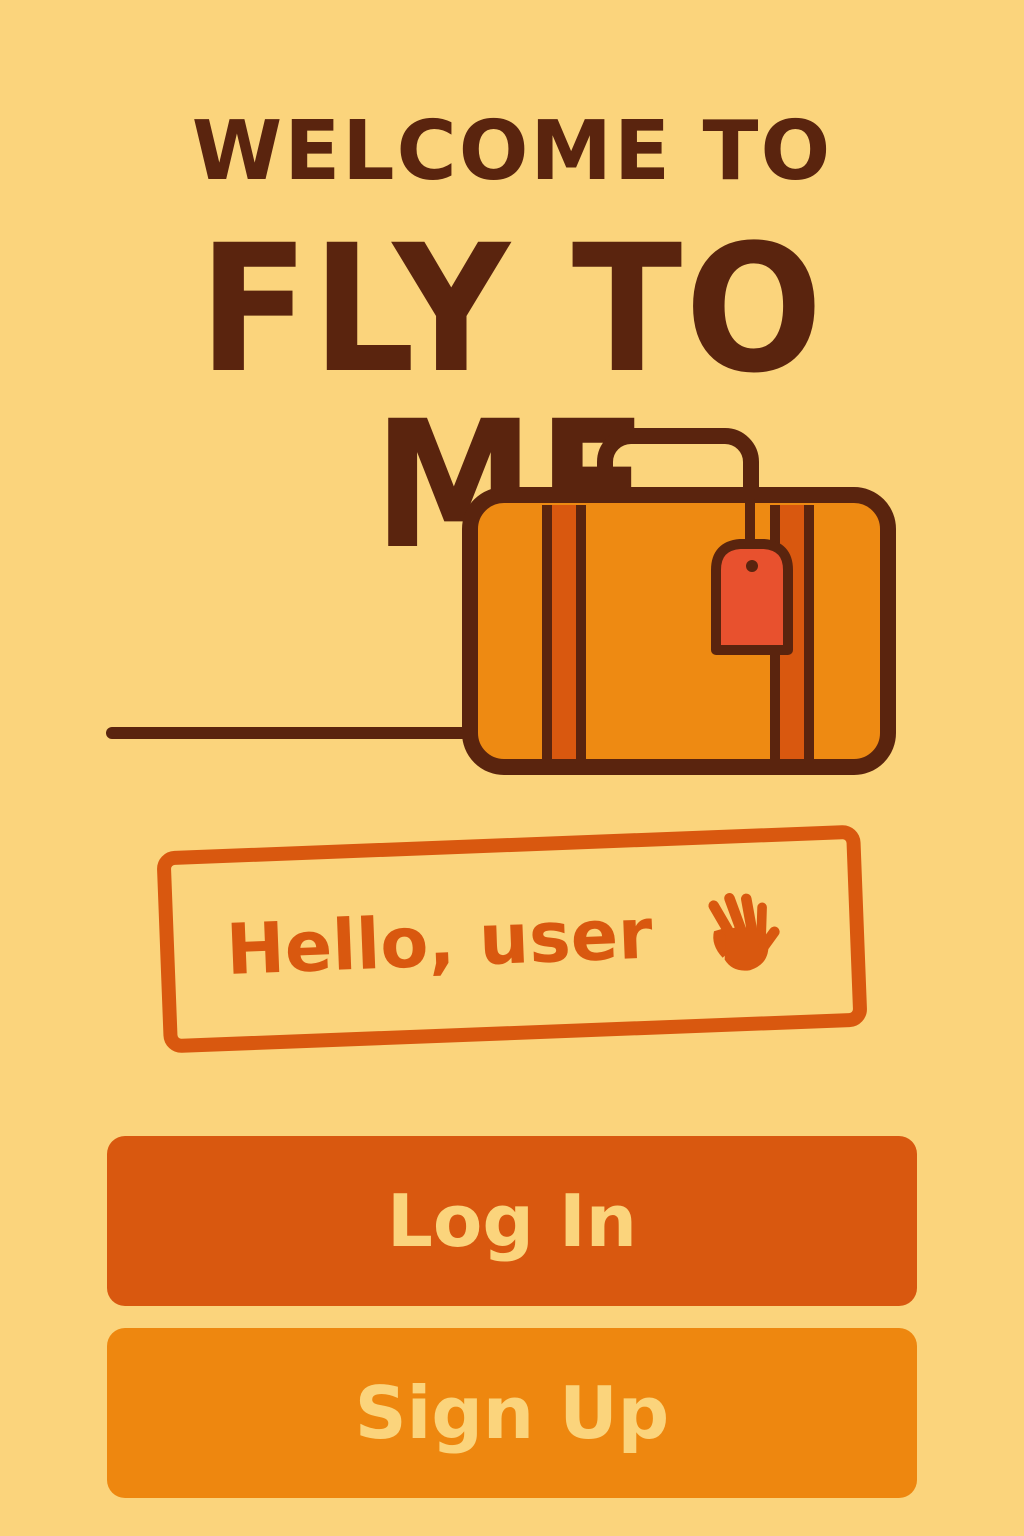 Image resolution: width=1024 pixels, height=1536 pixels. I want to click on waving-hand-icon, so click(744, 932).